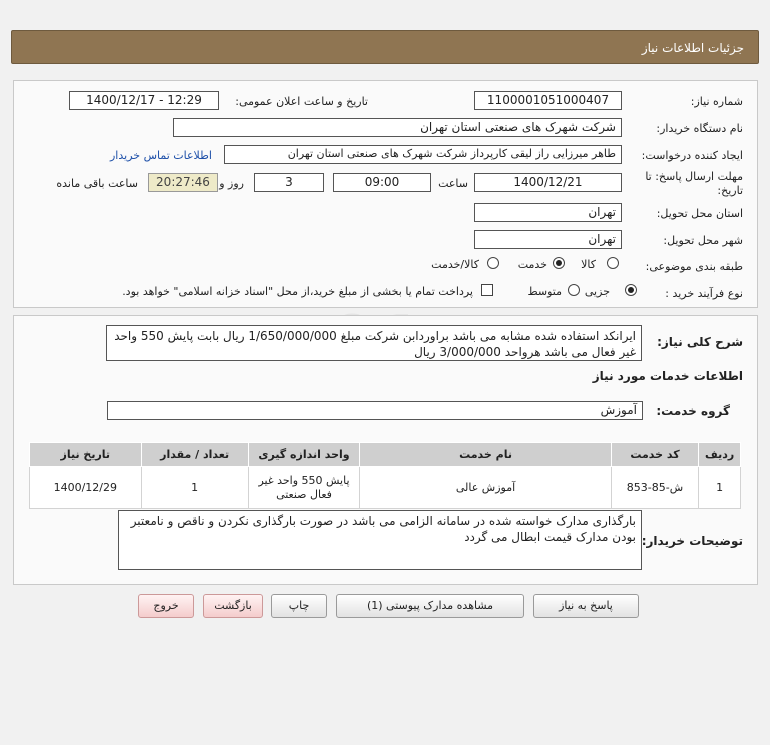 The image size is (770, 745). I want to click on category-option-service: خدمت, so click(532, 264).